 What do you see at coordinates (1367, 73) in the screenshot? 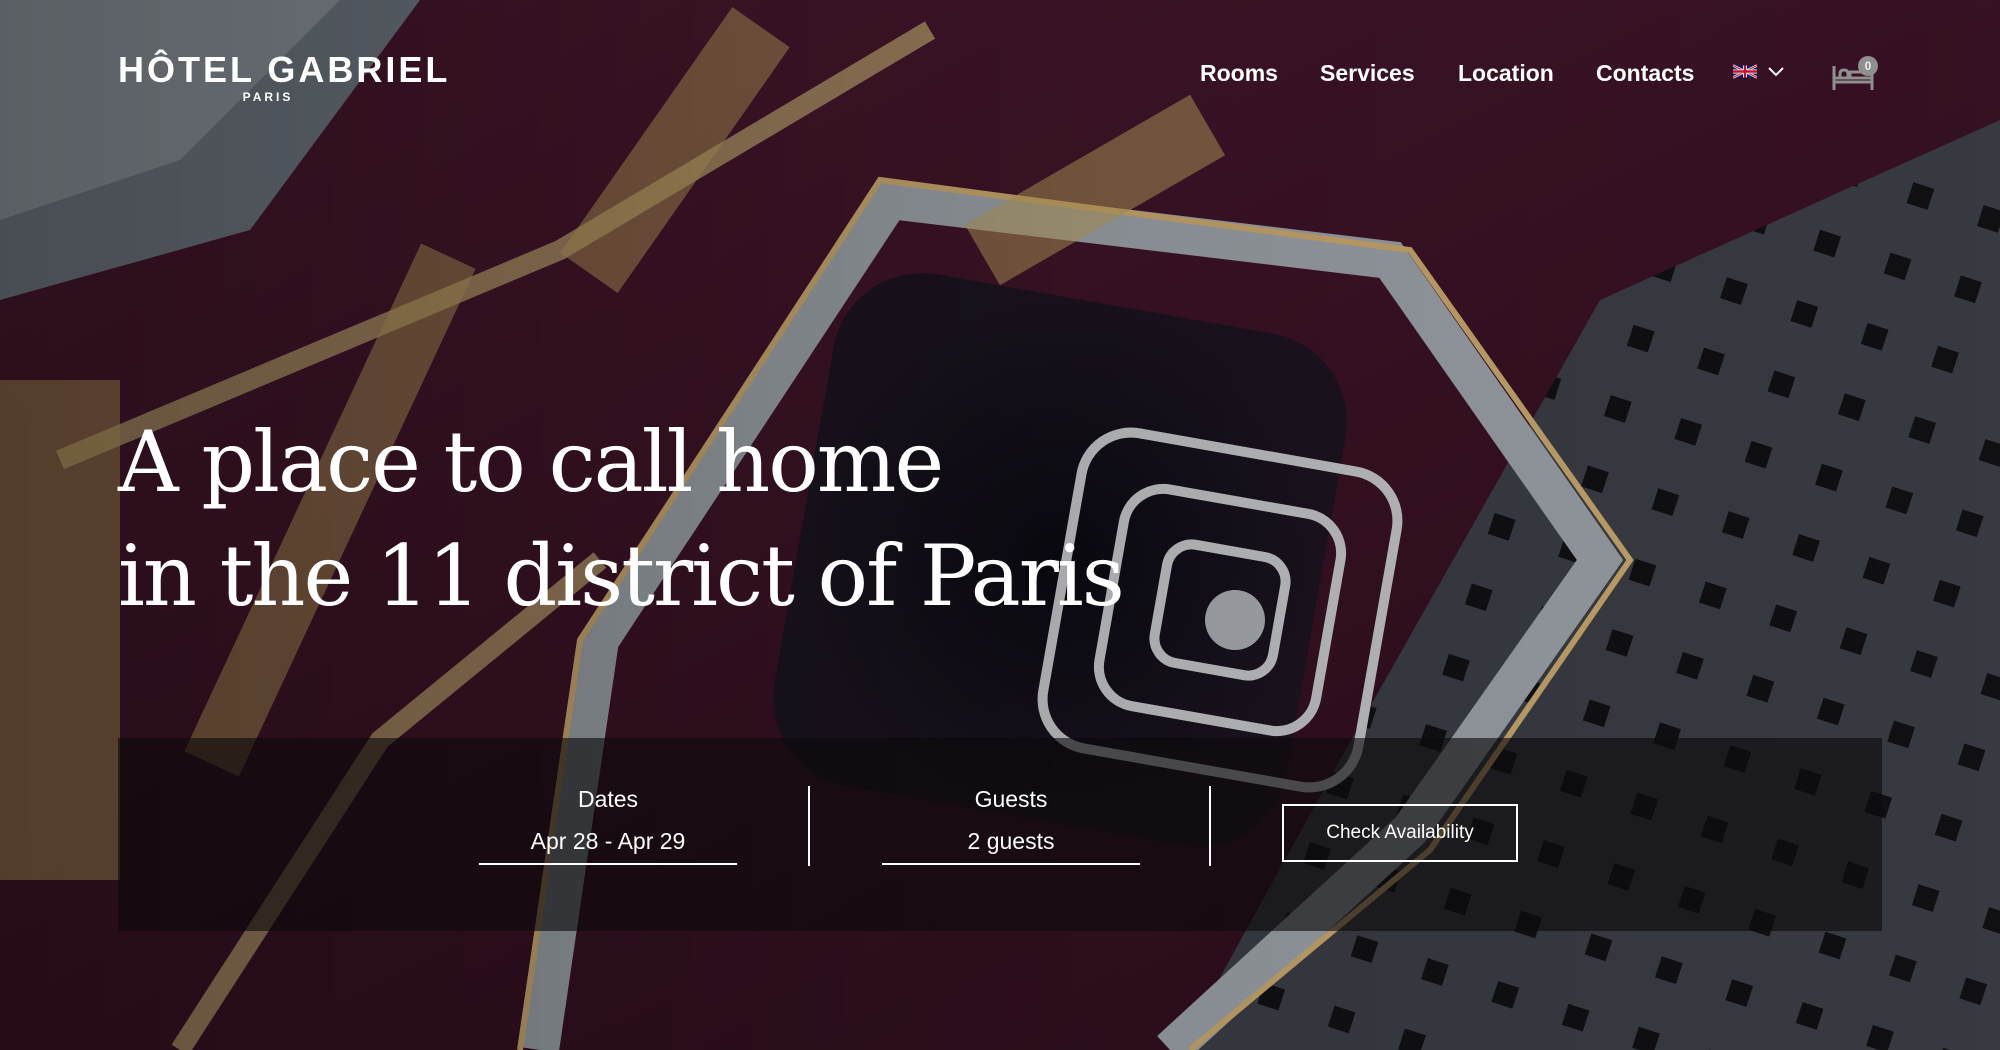
I see `nav-services: Services` at bounding box center [1367, 73].